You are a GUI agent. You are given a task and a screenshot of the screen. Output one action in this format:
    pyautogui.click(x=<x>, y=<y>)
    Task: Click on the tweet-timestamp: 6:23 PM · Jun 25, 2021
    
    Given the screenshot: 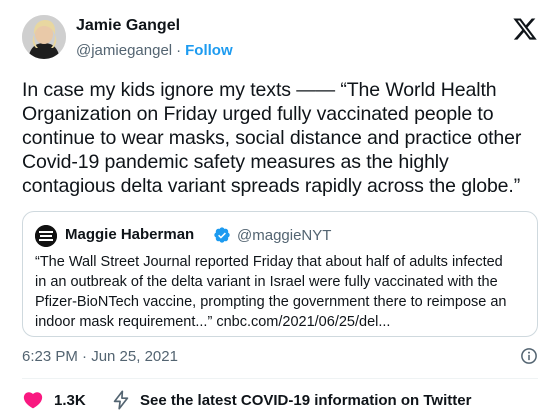 What is the action you would take?
    pyautogui.click(x=100, y=356)
    